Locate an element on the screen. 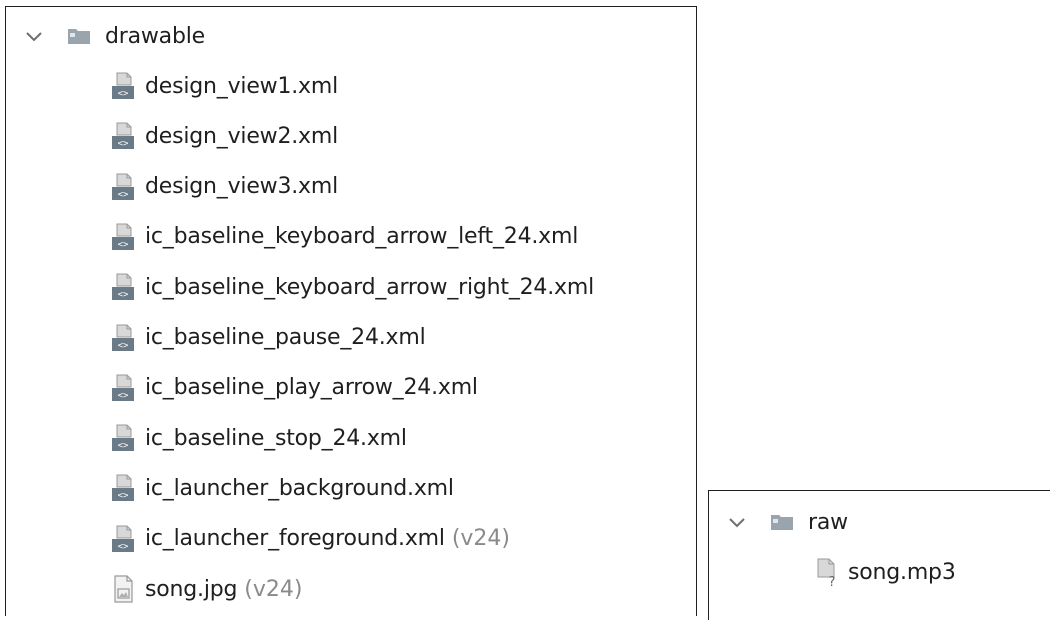 The image size is (1050, 620). file-name: ic_baseline_keyboard_arrow_right_24.xml is located at coordinates (369, 287).